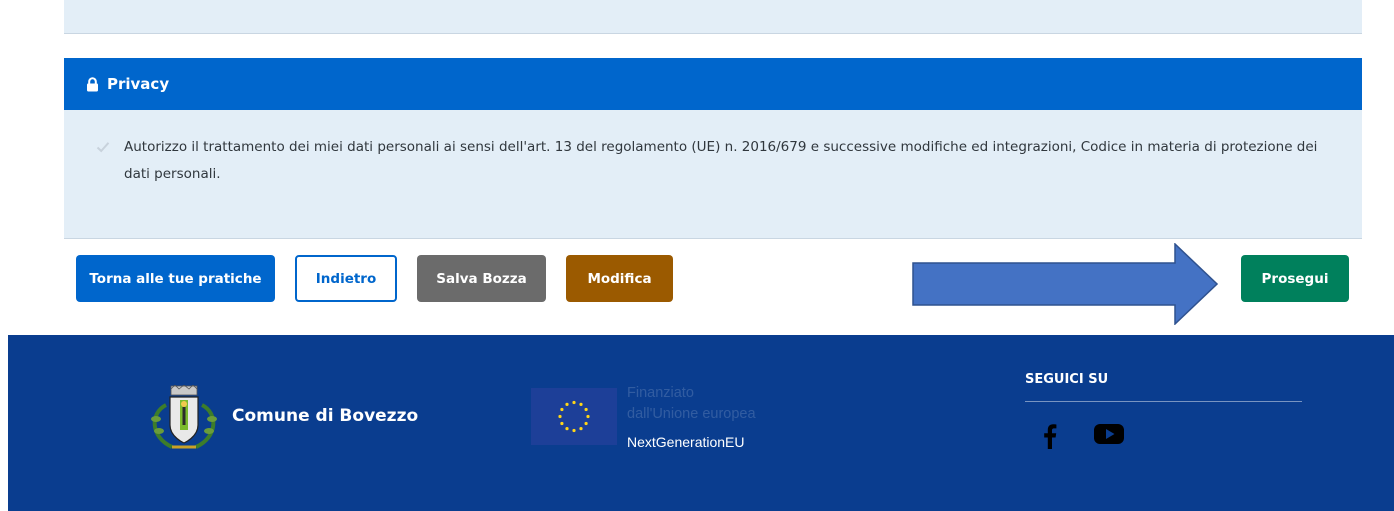  I want to click on privacy-header: Privacy, so click(713, 84).